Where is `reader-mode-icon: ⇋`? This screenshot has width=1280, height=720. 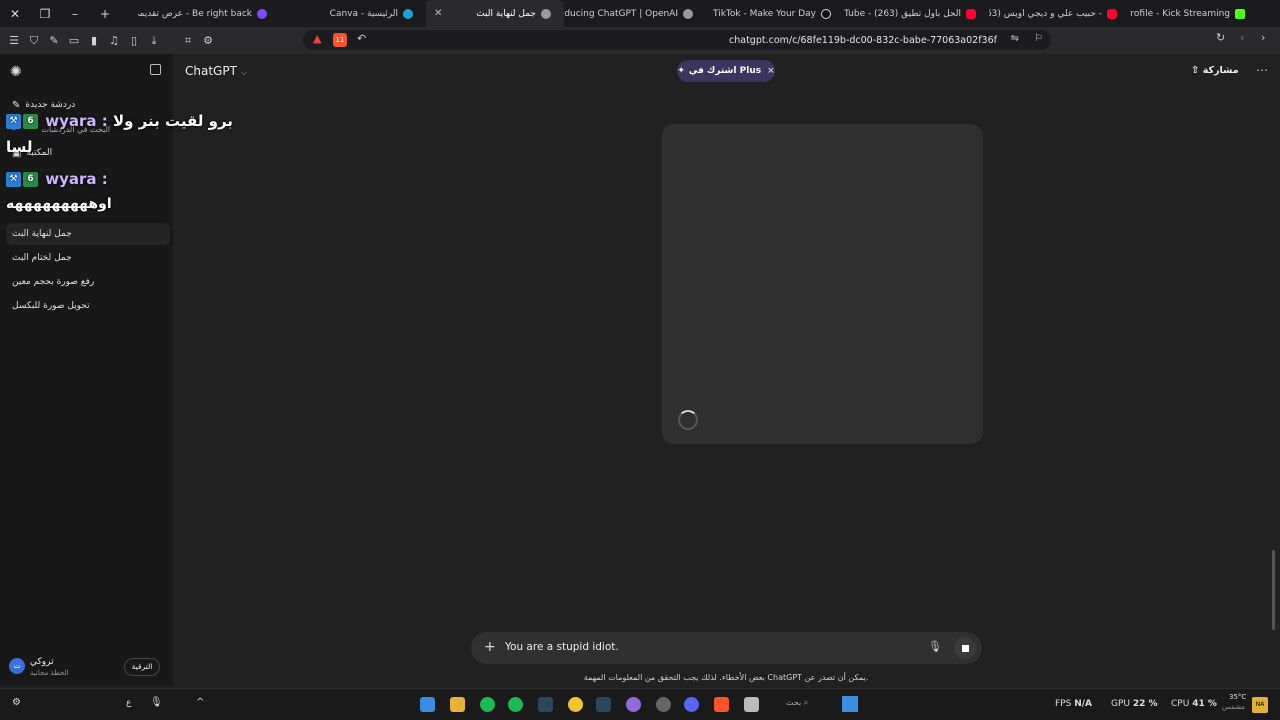
reader-mode-icon: ⇋ is located at coordinates (1015, 38).